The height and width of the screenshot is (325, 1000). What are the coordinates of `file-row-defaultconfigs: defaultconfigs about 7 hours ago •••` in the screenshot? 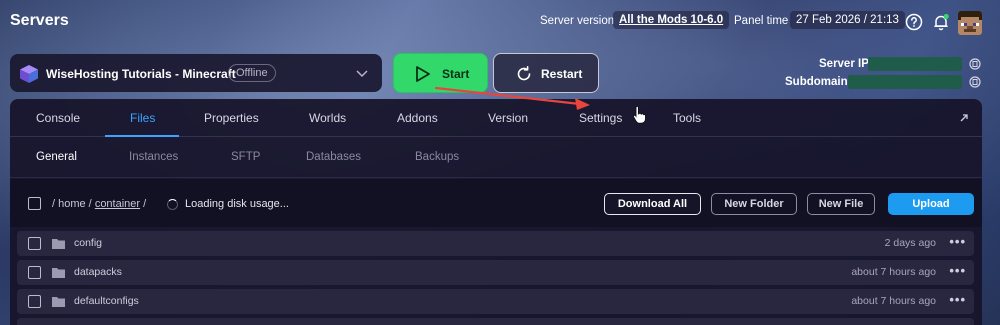 It's located at (495, 301).